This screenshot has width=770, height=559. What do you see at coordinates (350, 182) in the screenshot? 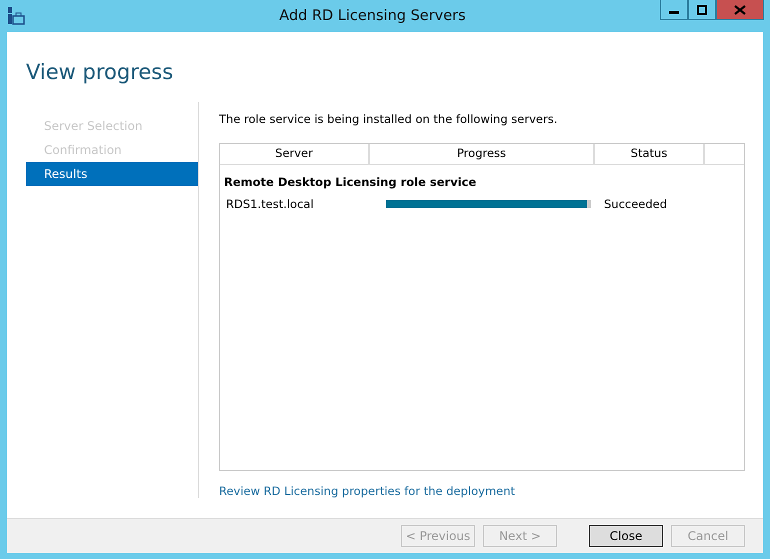
I see `group-title: Remote Desktop Licensing role service` at bounding box center [350, 182].